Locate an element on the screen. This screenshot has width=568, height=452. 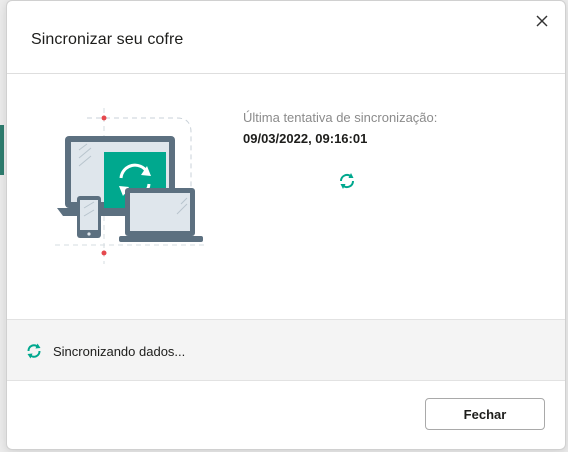
sync-icon is located at coordinates (34, 351).